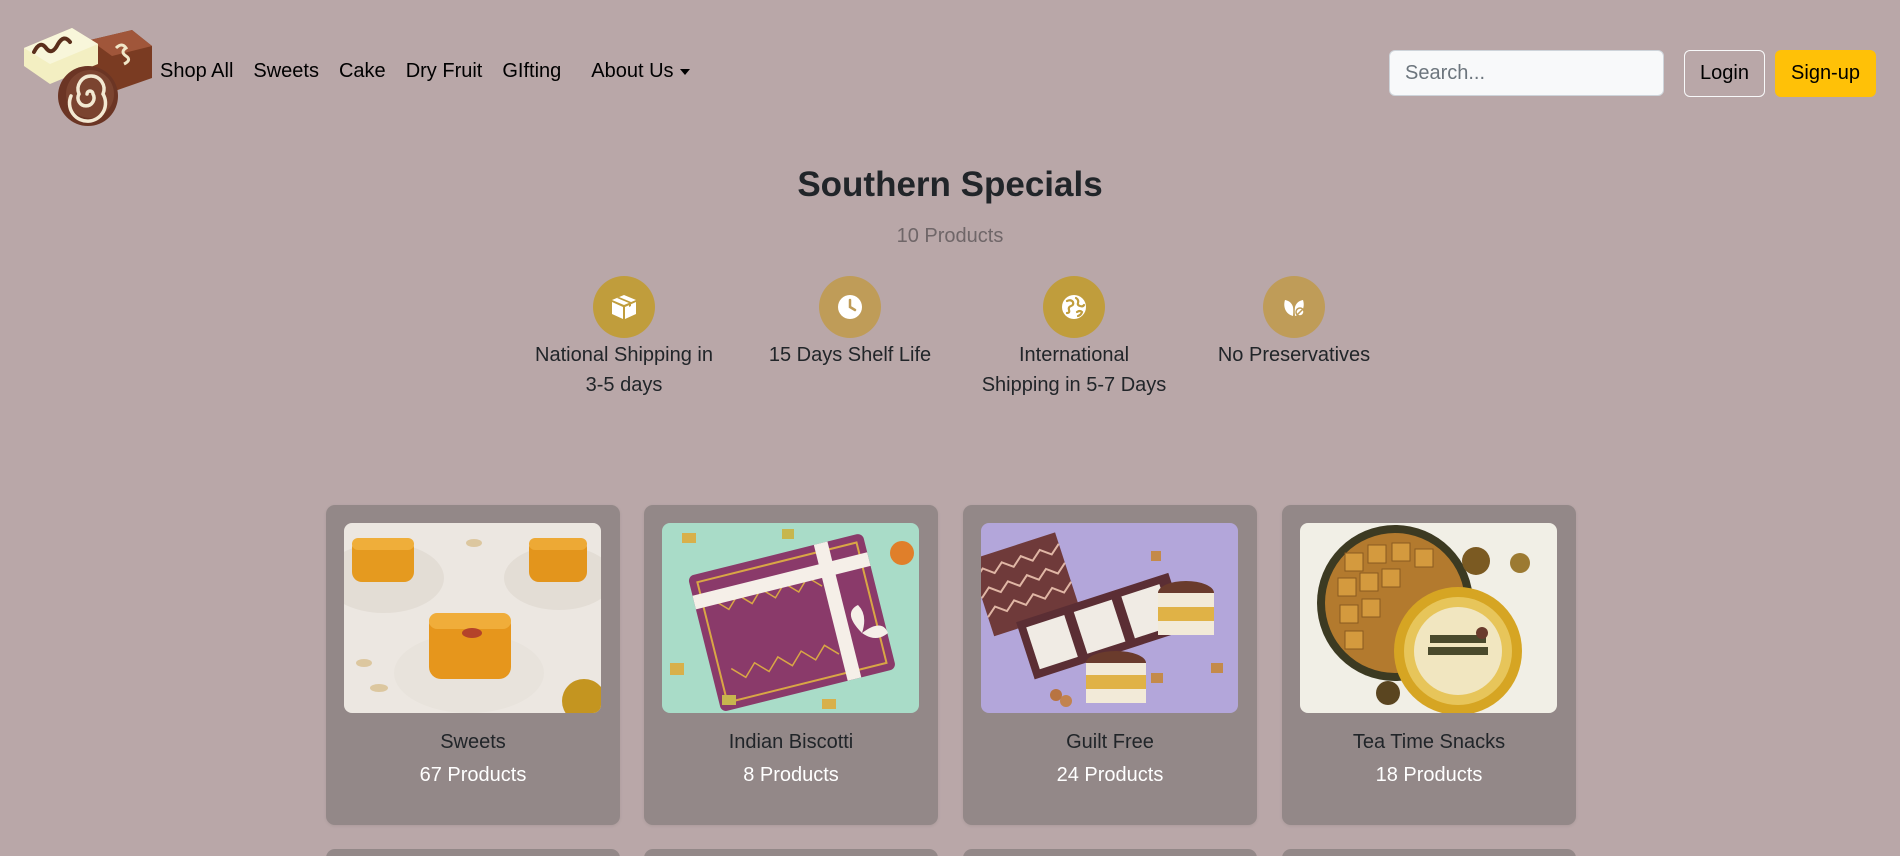 This screenshot has width=1900, height=856. What do you see at coordinates (1724, 73) in the screenshot?
I see `login-button: Login` at bounding box center [1724, 73].